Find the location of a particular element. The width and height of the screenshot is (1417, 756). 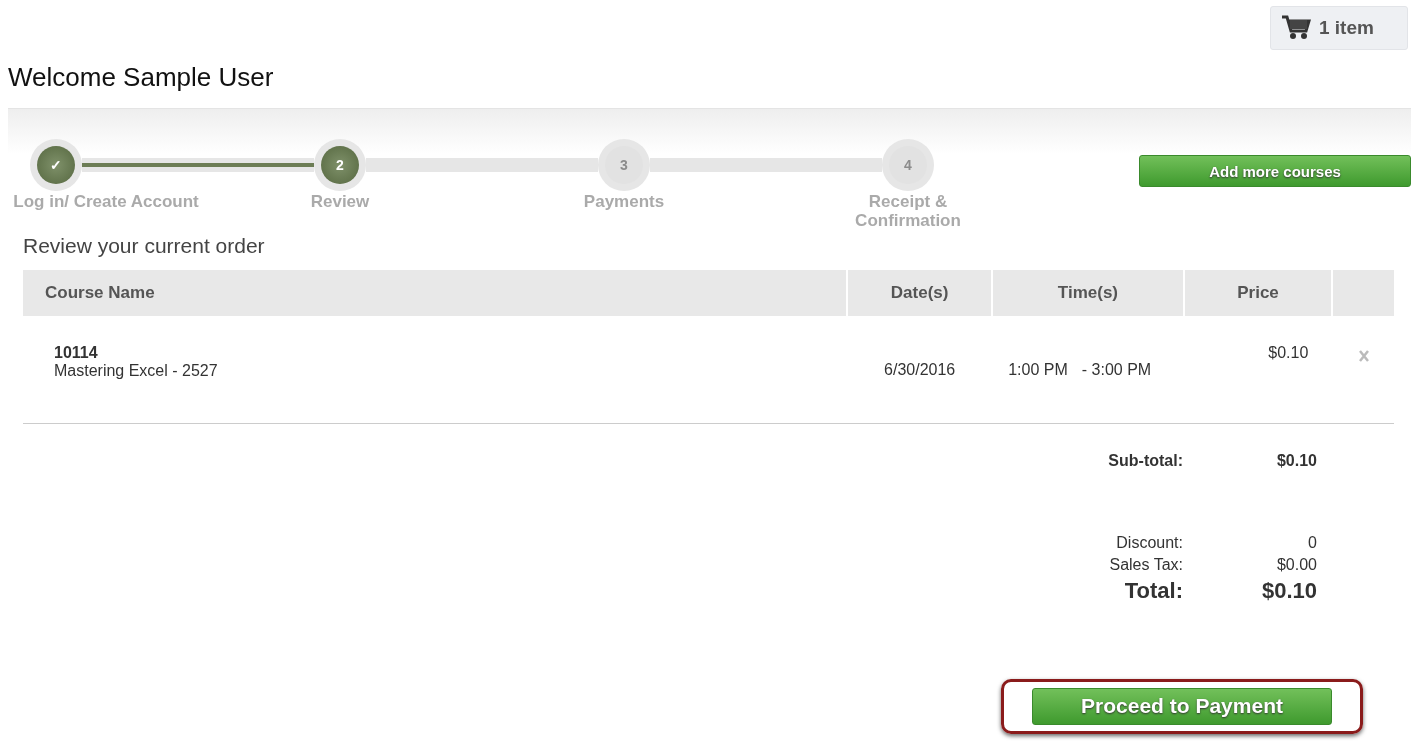

cart-icon is located at coordinates (1296, 28).